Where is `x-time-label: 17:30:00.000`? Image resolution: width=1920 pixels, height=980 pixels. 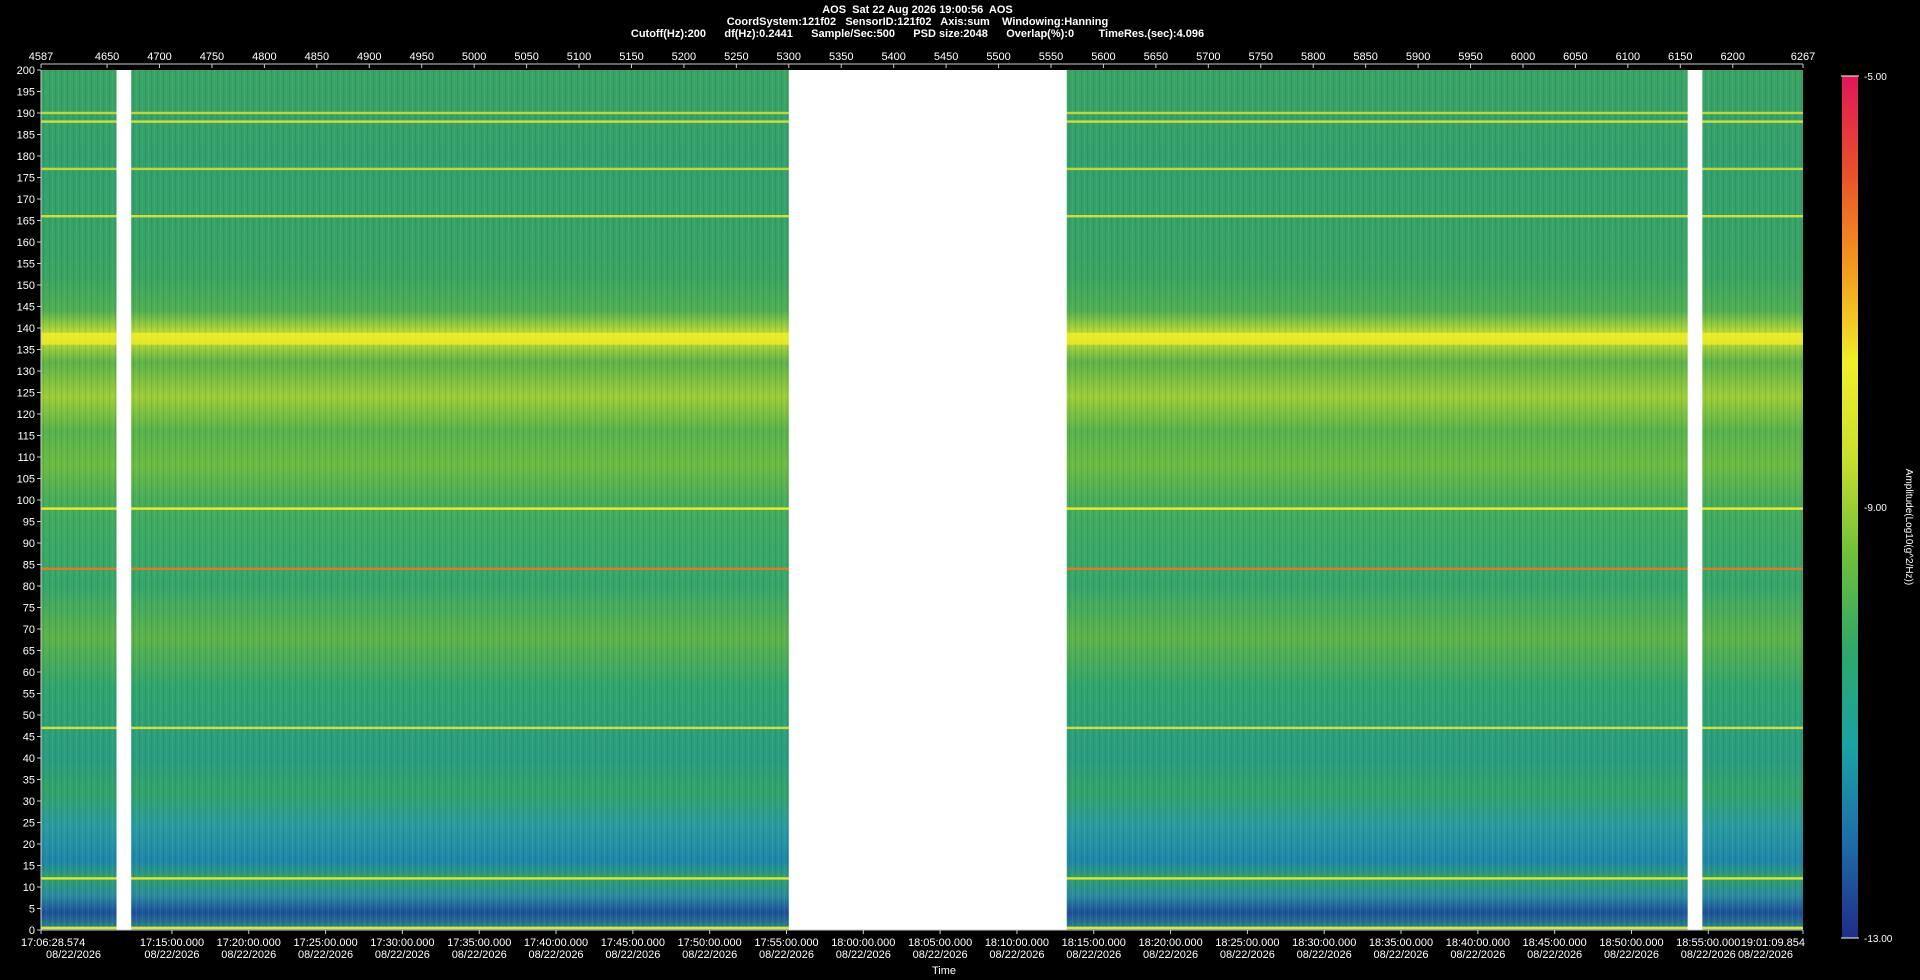 x-time-label: 17:30:00.000 is located at coordinates (402, 943).